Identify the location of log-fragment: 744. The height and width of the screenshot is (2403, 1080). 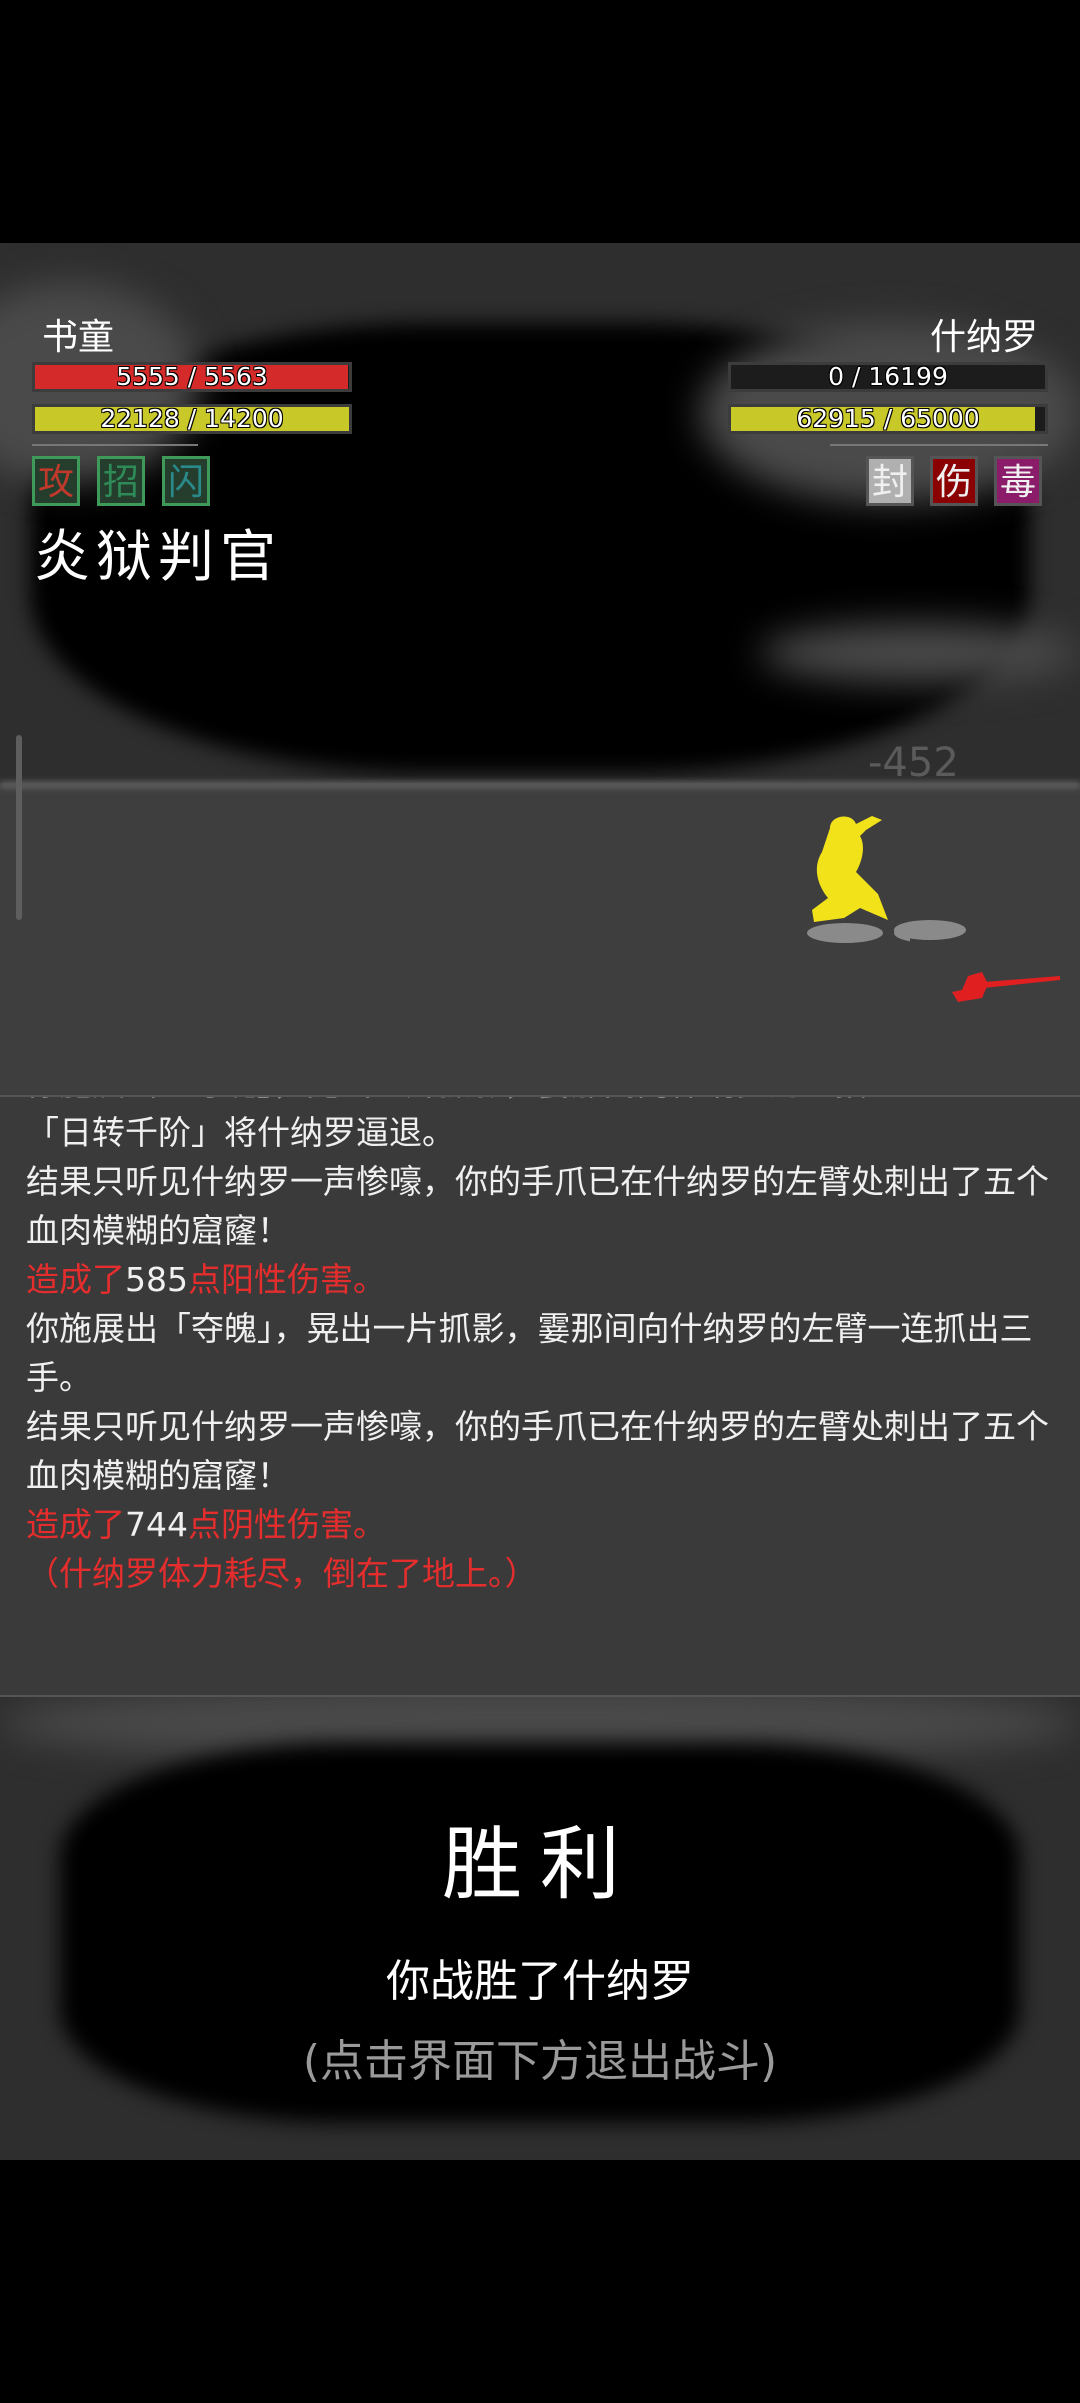
(156, 1524).